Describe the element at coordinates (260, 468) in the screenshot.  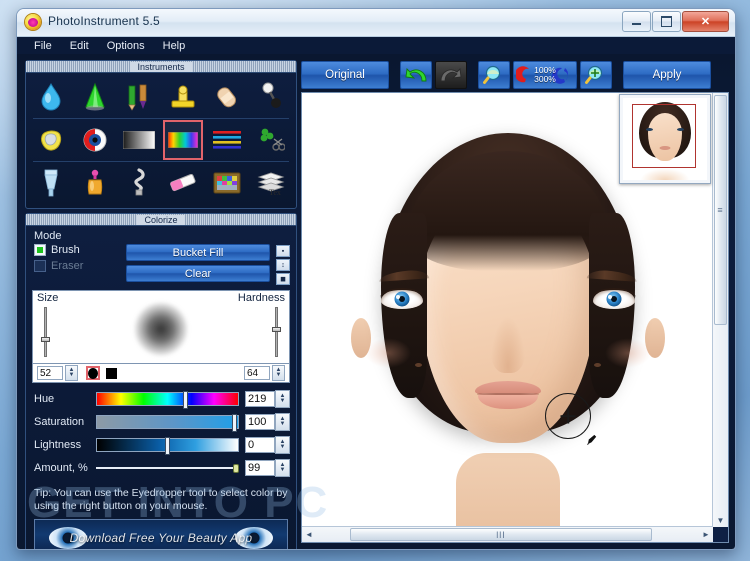
I see `amount-value: 99` at that location.